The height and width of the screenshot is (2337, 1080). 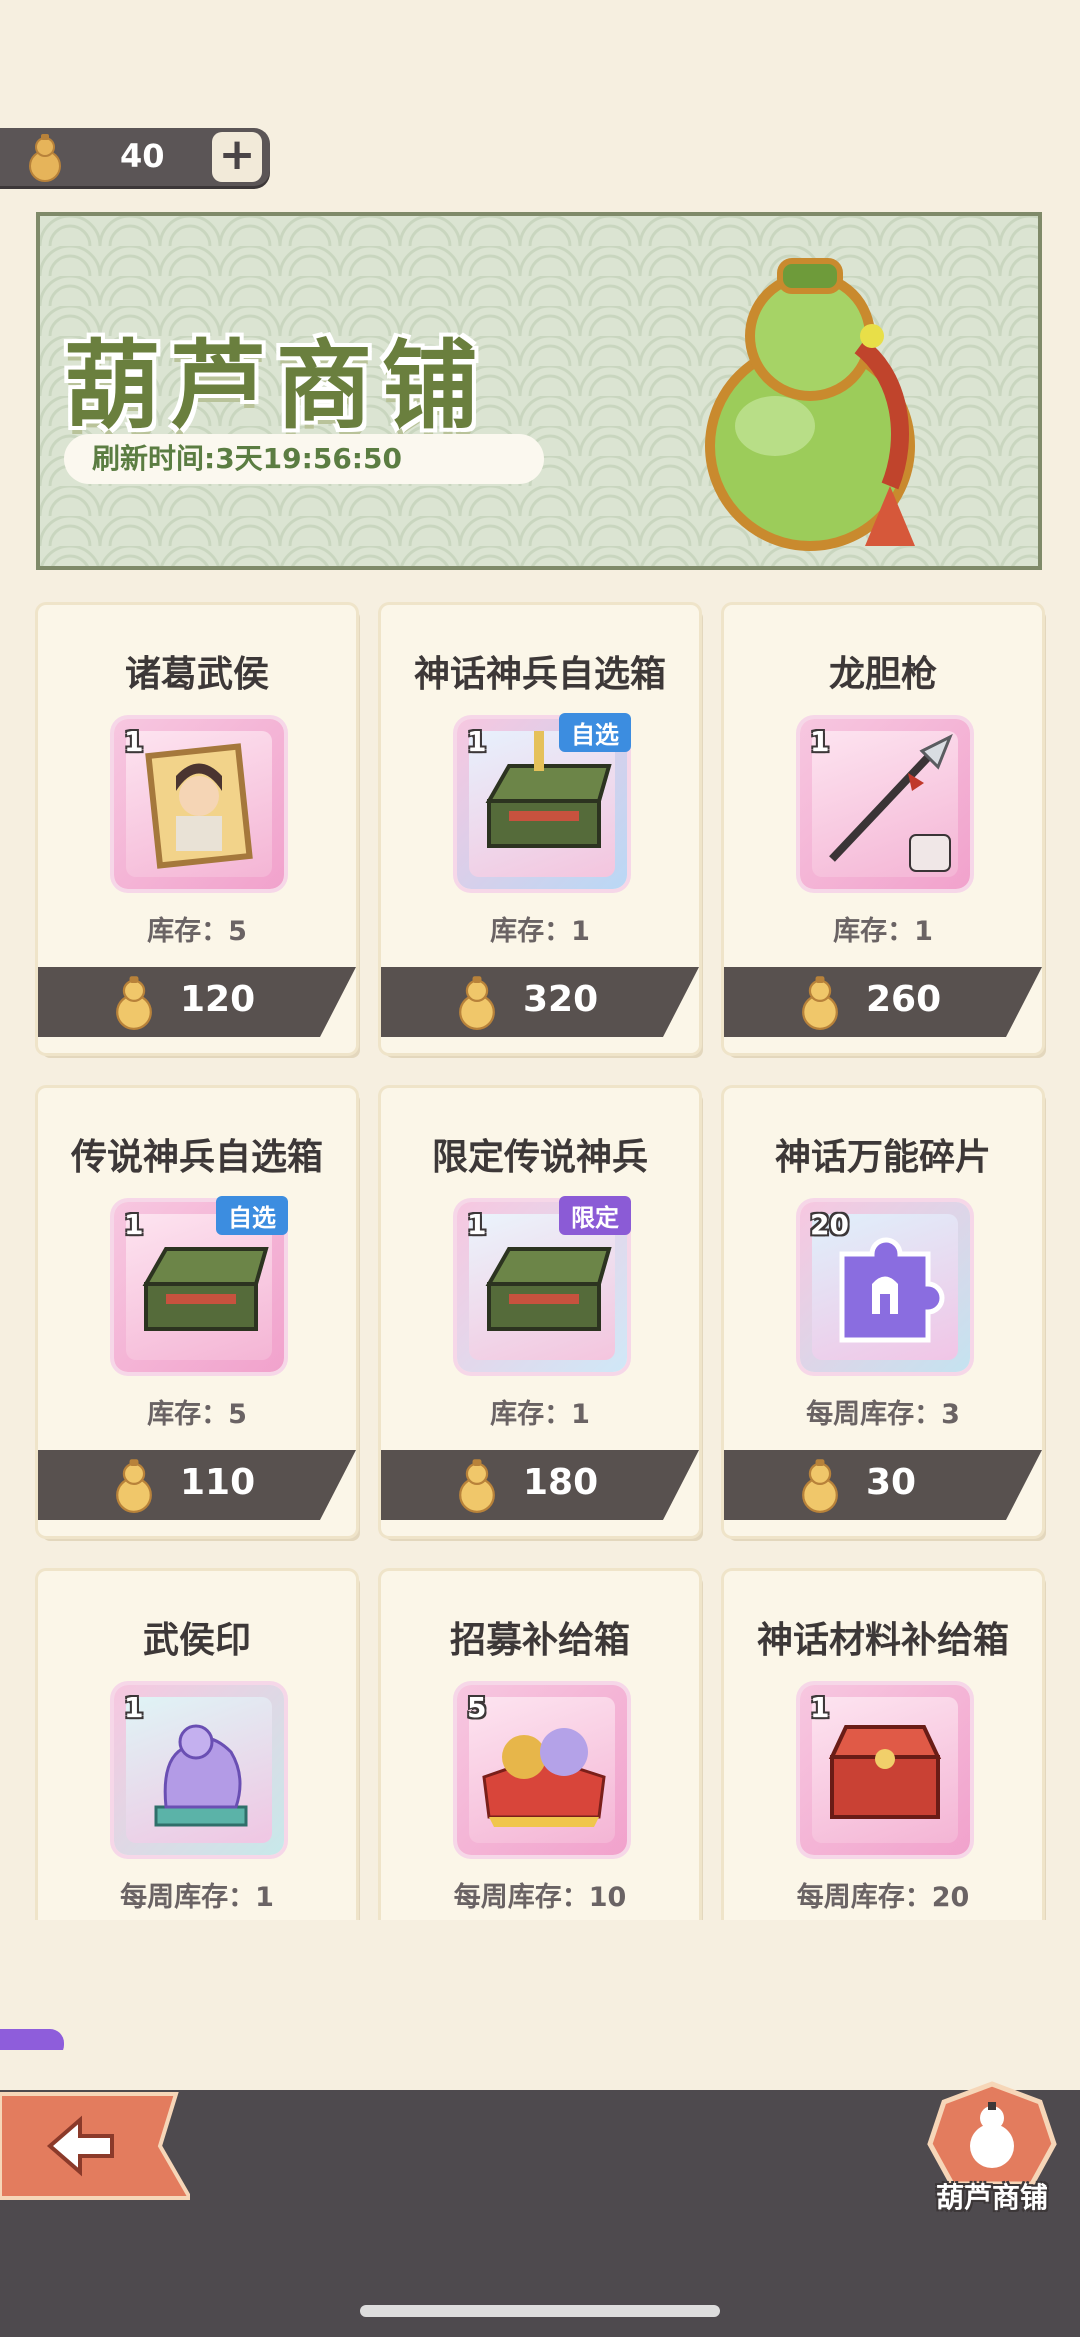 I want to click on item-frame: 1 限定, so click(x=544, y=1284).